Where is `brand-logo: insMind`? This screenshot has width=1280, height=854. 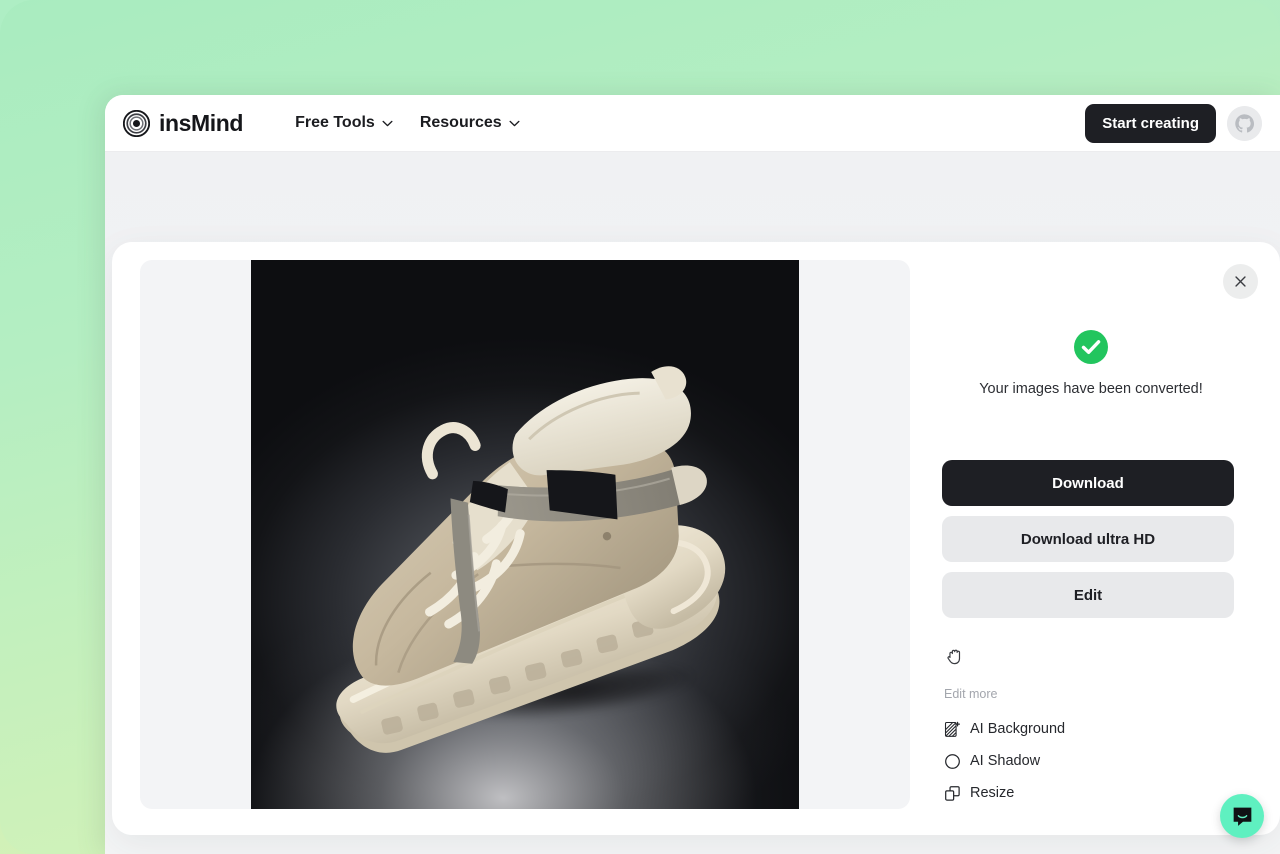 brand-logo: insMind is located at coordinates (183, 123).